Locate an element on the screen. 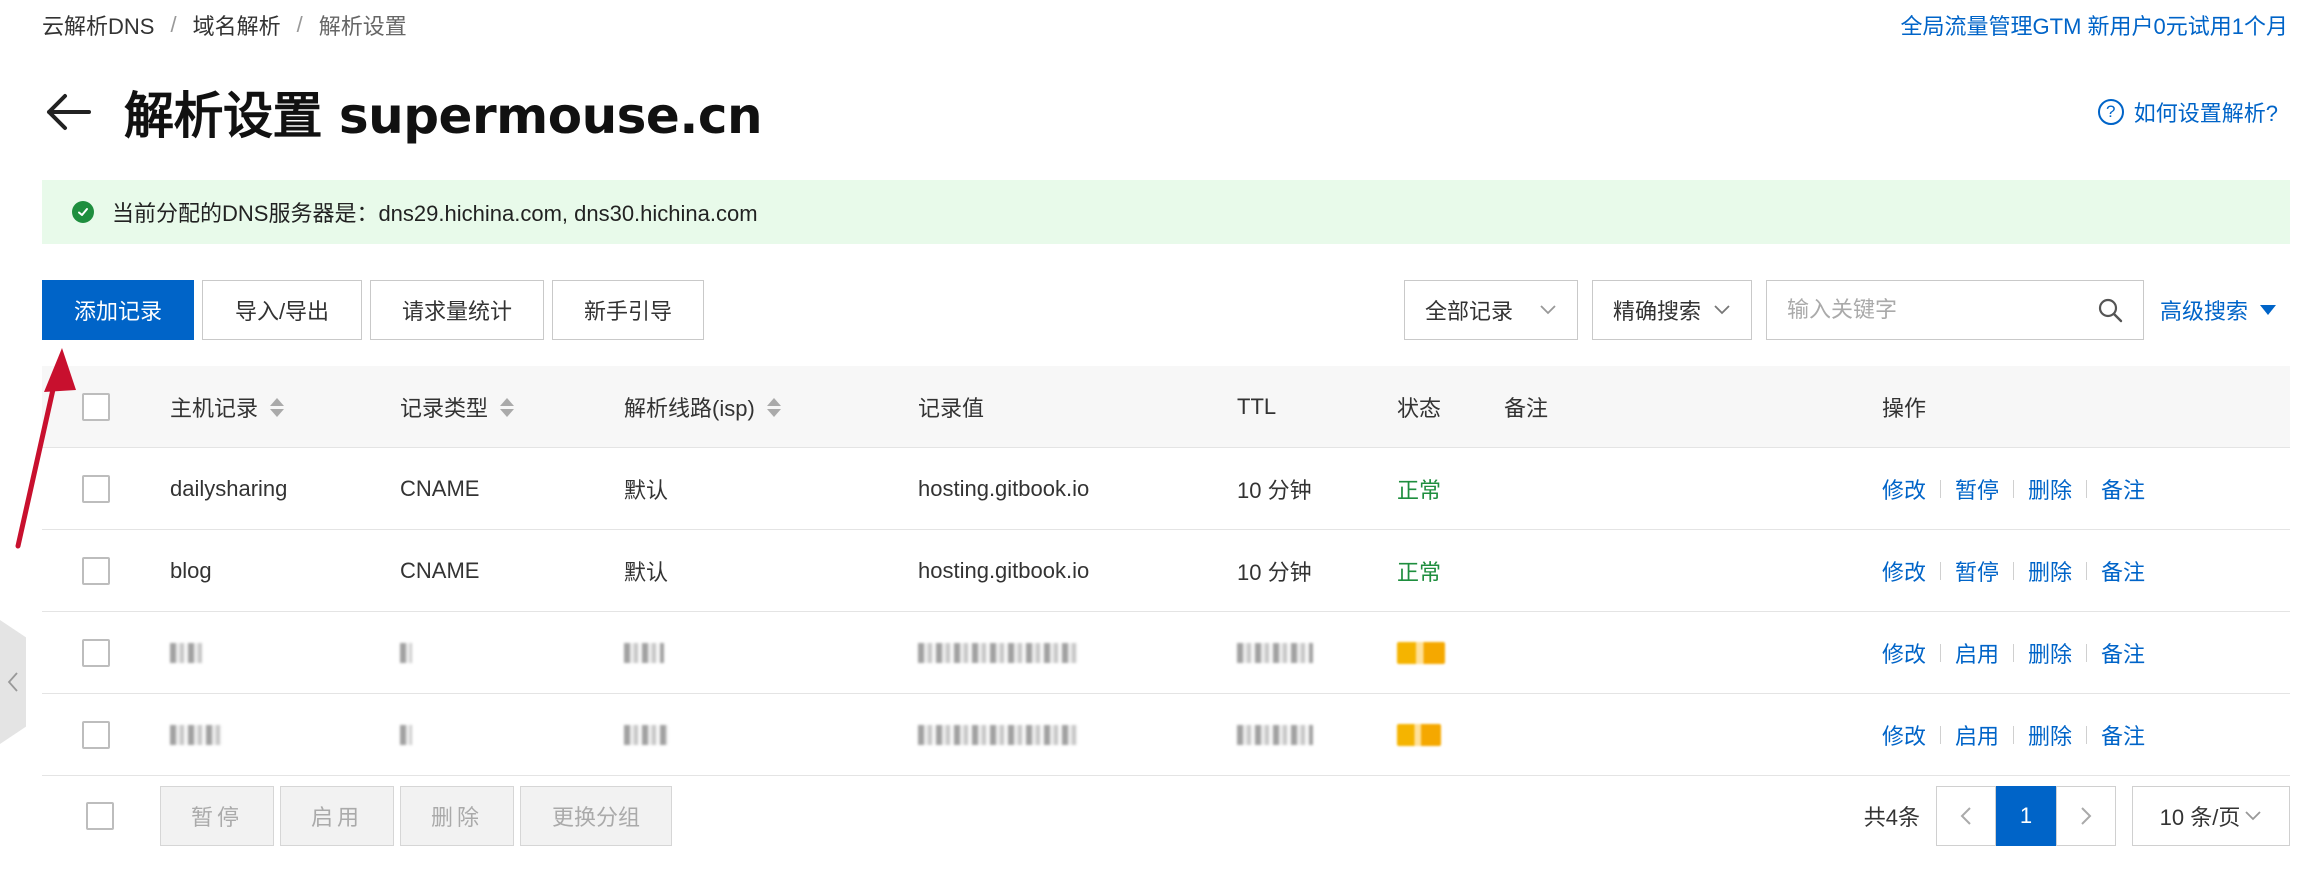 This screenshot has width=2304, height=879. help-link: ? 如何设置解析? is located at coordinates (2187, 112).